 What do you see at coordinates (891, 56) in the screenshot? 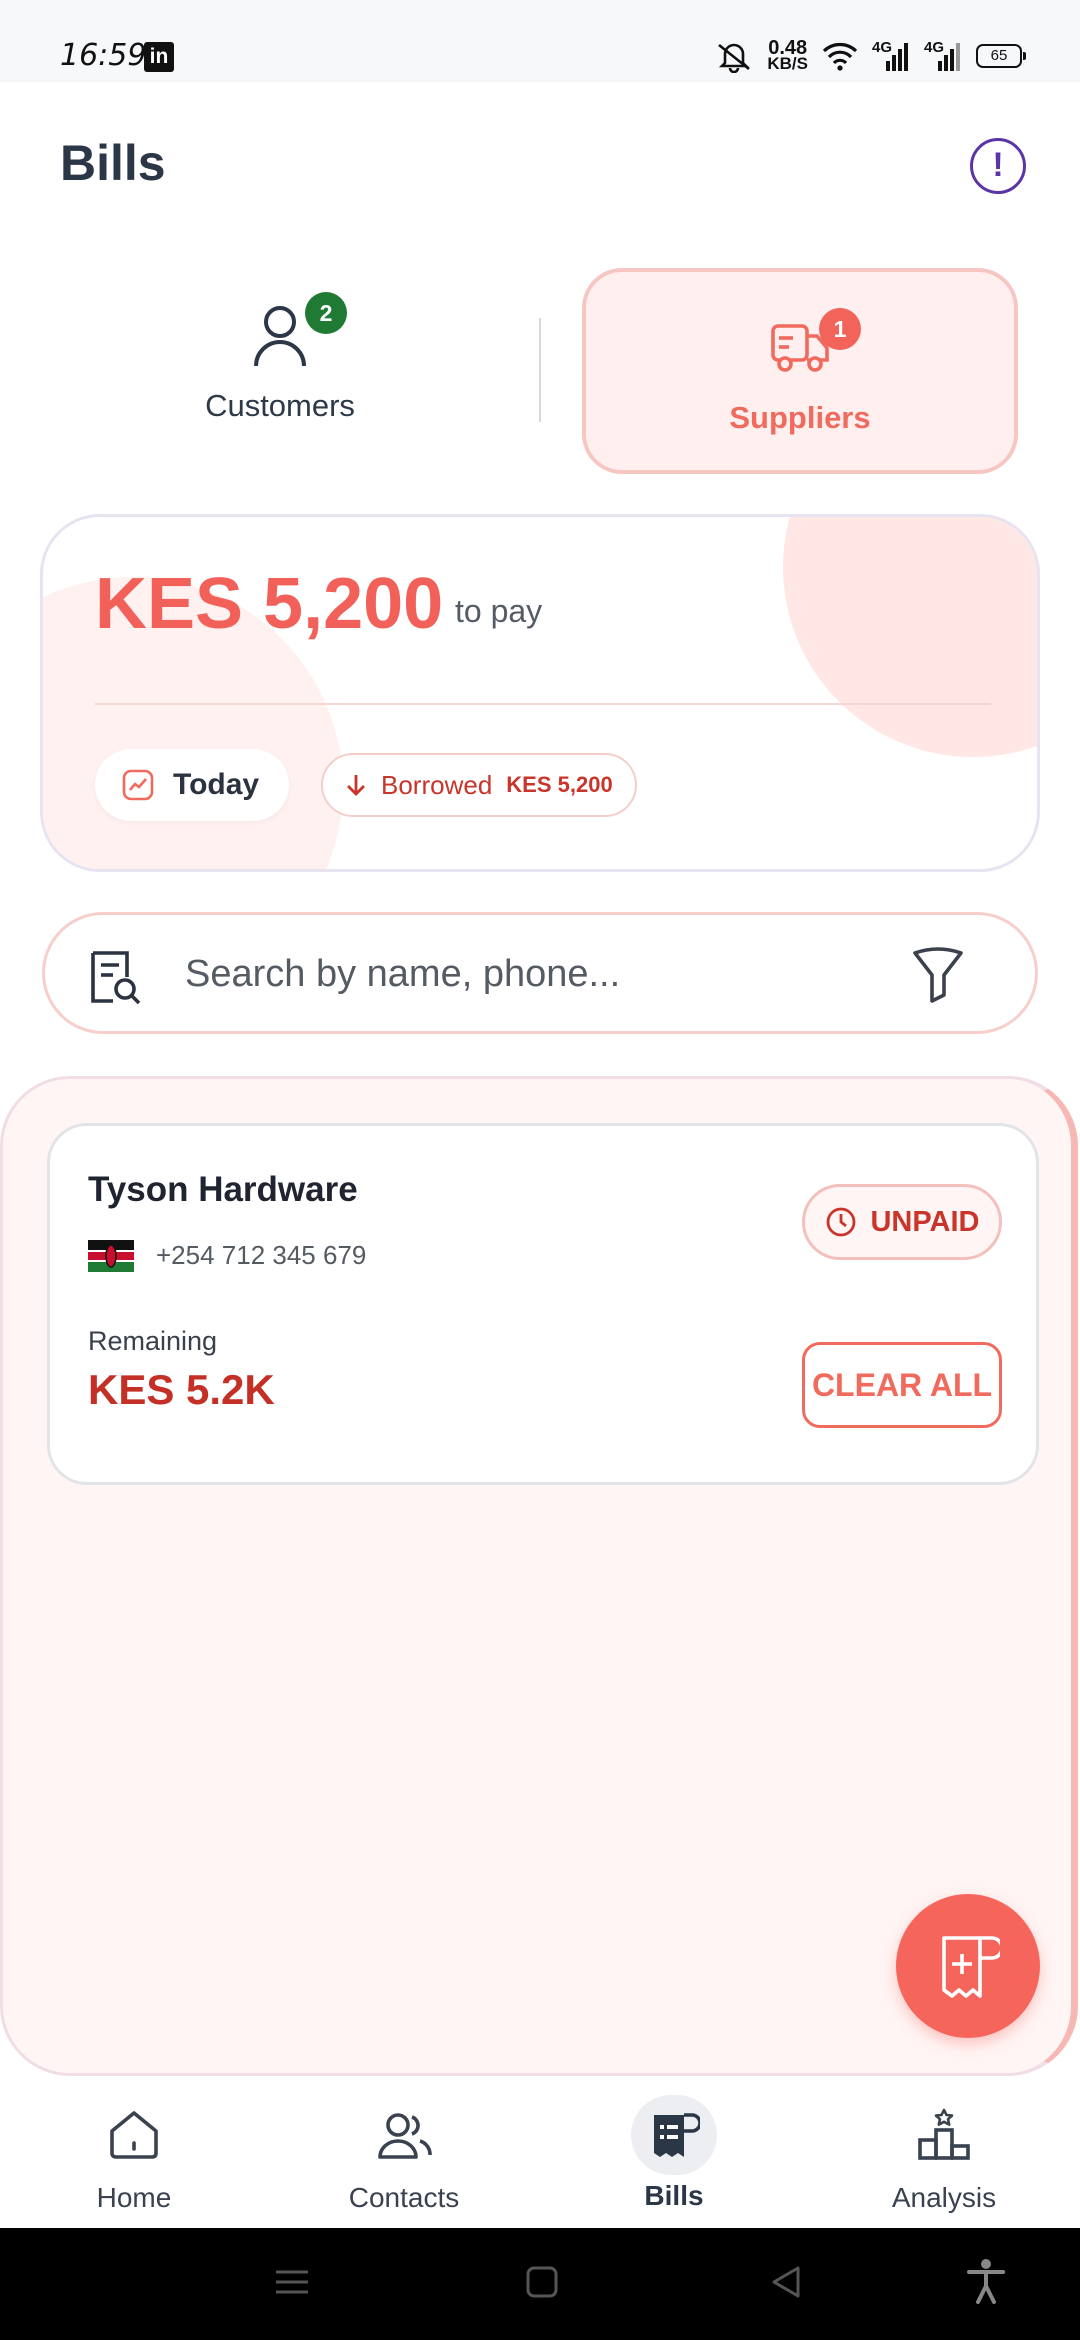
I see `signal-icon: 4G` at bounding box center [891, 56].